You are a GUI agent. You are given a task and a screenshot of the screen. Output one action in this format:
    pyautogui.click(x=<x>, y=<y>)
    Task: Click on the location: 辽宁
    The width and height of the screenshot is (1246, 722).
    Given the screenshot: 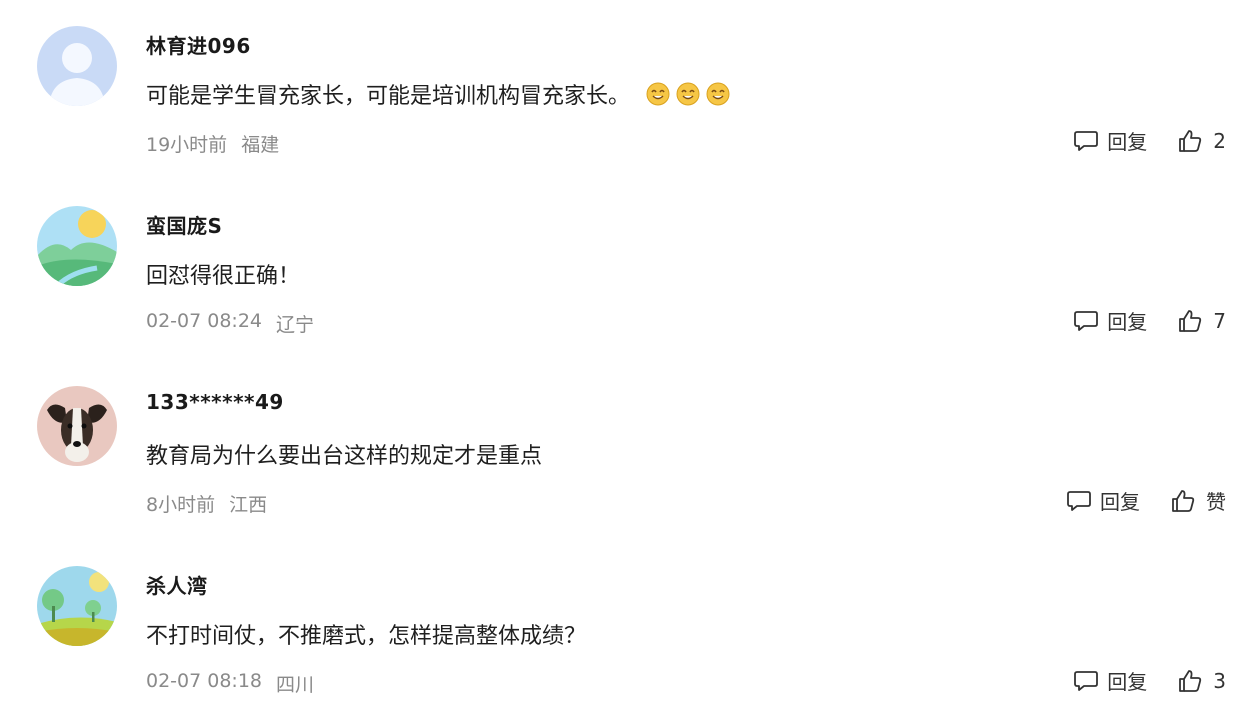 What is the action you would take?
    pyautogui.click(x=295, y=325)
    